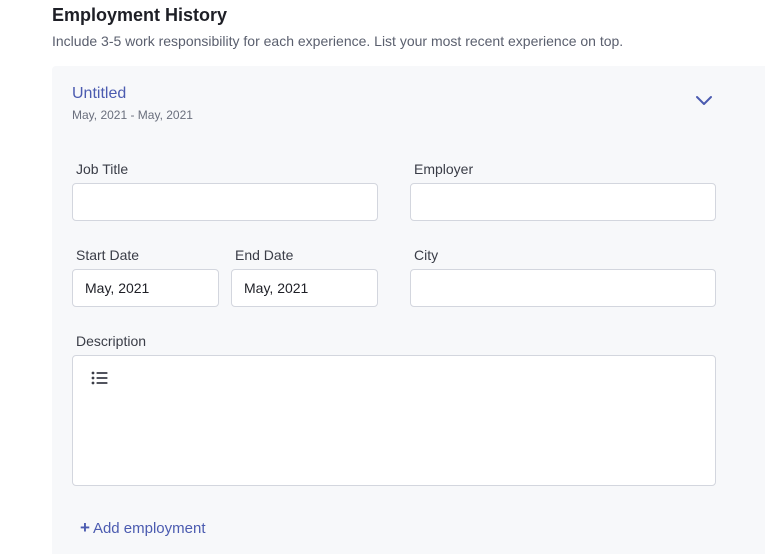 The height and width of the screenshot is (554, 765). Describe the element at coordinates (396, 438) in the screenshot. I see `description-textarea` at that location.